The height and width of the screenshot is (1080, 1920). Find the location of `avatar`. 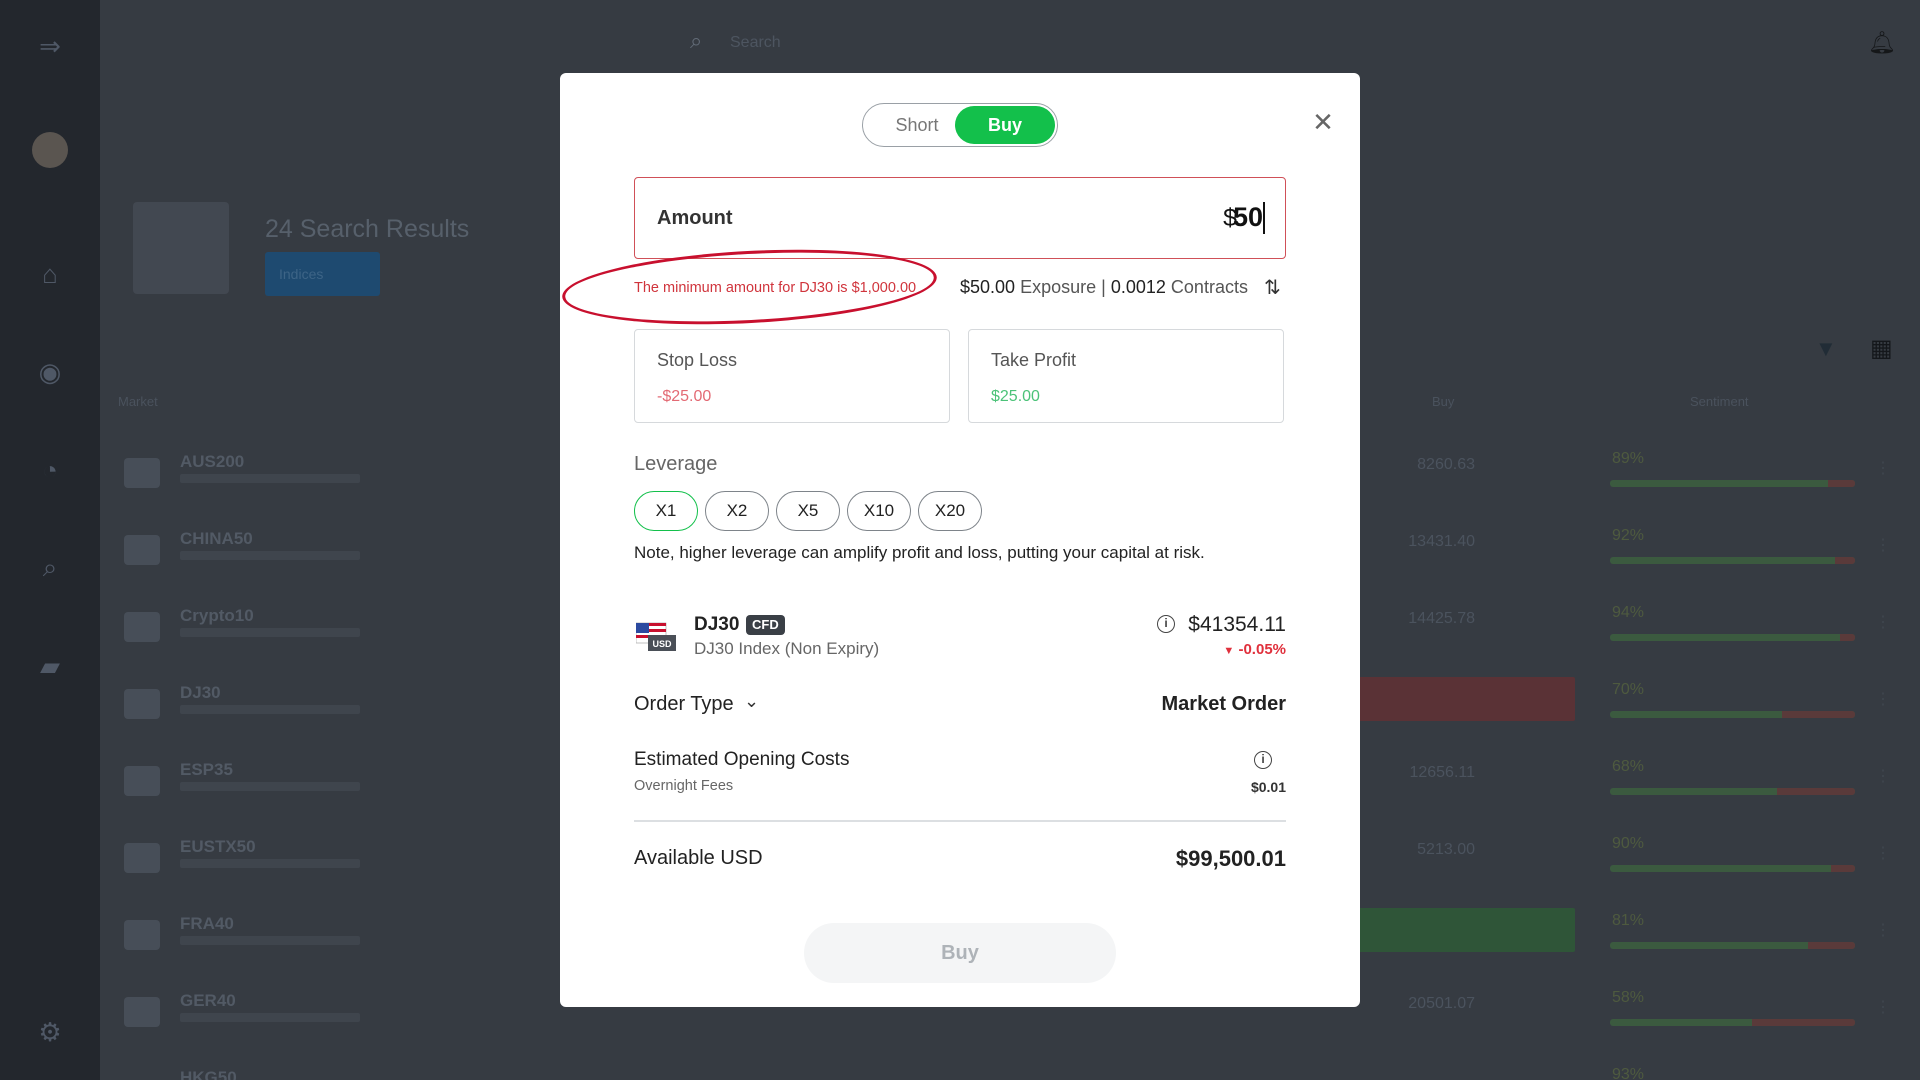

avatar is located at coordinates (50, 150).